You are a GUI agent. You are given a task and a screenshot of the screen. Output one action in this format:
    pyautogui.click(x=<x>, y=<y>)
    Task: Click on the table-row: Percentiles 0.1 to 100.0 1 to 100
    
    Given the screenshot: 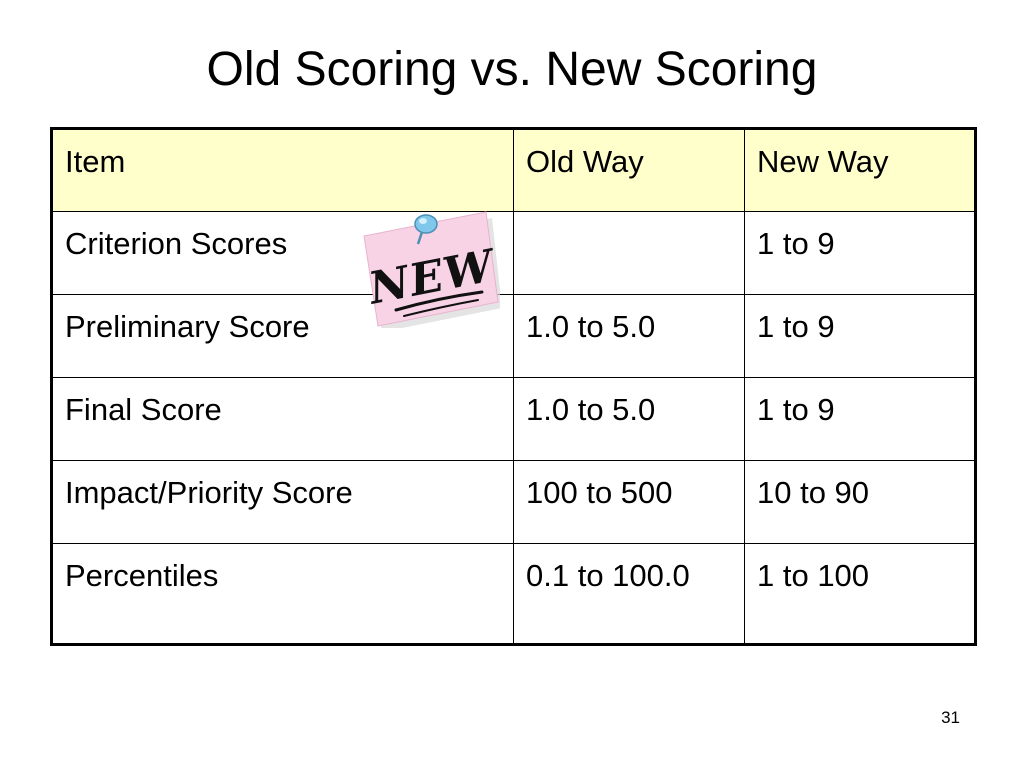 What is the action you would take?
    pyautogui.click(x=513, y=594)
    